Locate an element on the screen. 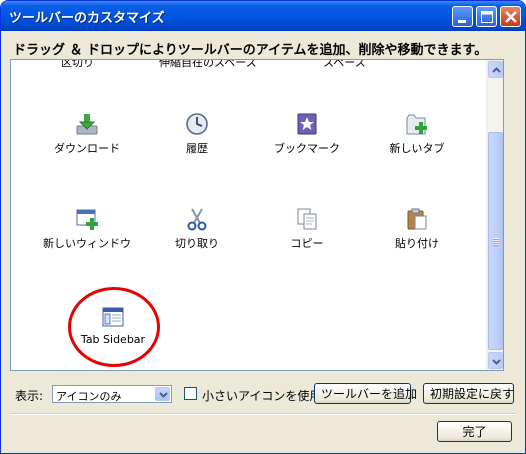 The image size is (526, 454). divider is located at coordinates (263, 414).